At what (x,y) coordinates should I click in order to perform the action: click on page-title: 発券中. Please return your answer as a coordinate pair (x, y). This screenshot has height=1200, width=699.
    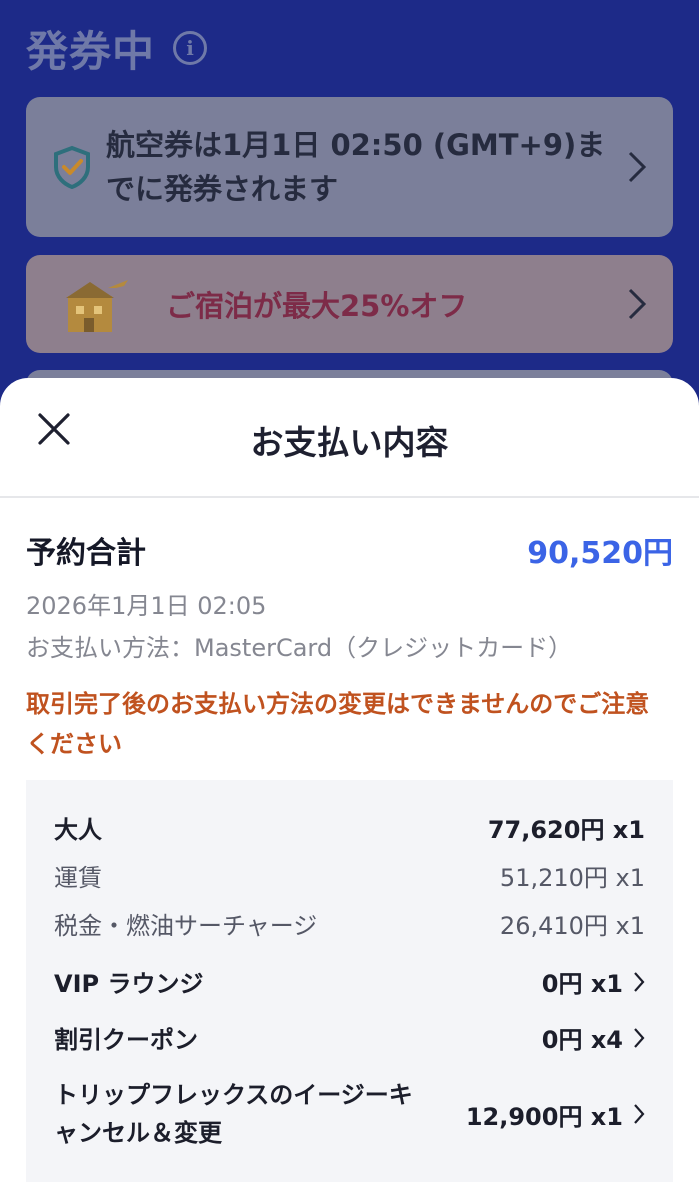
    Looking at the image, I should click on (91, 51).